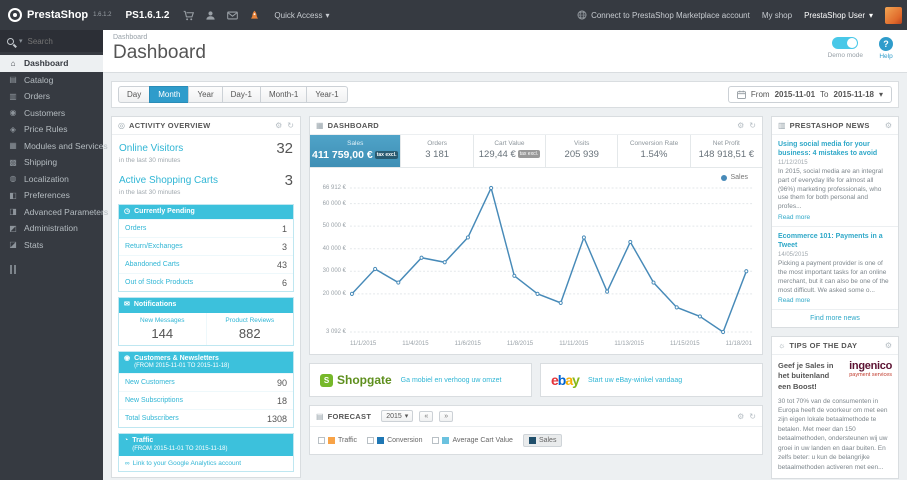 The width and height of the screenshot is (907, 480). Describe the element at coordinates (654, 151) in the screenshot. I see `kpi-conversion-rate: Conversion Rate 1.54%` at that location.